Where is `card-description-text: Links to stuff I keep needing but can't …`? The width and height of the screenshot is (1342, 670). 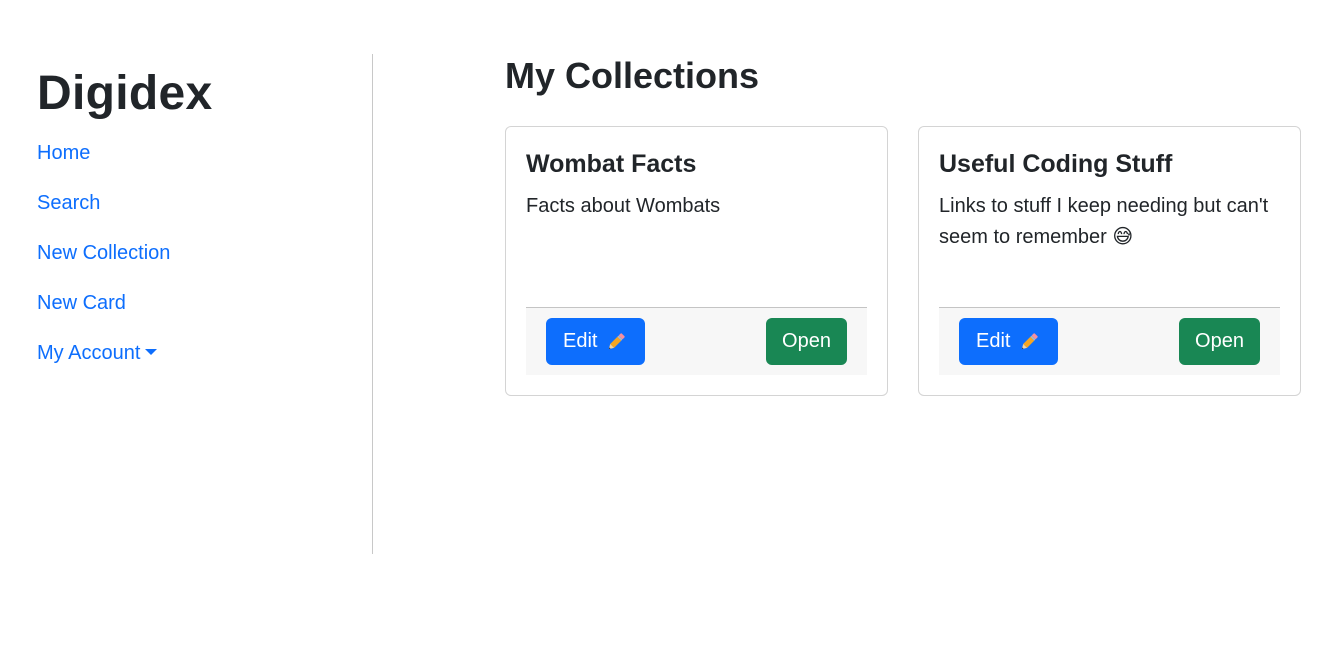 card-description-text: Links to stuff I keep needing but can't … is located at coordinates (1104, 221).